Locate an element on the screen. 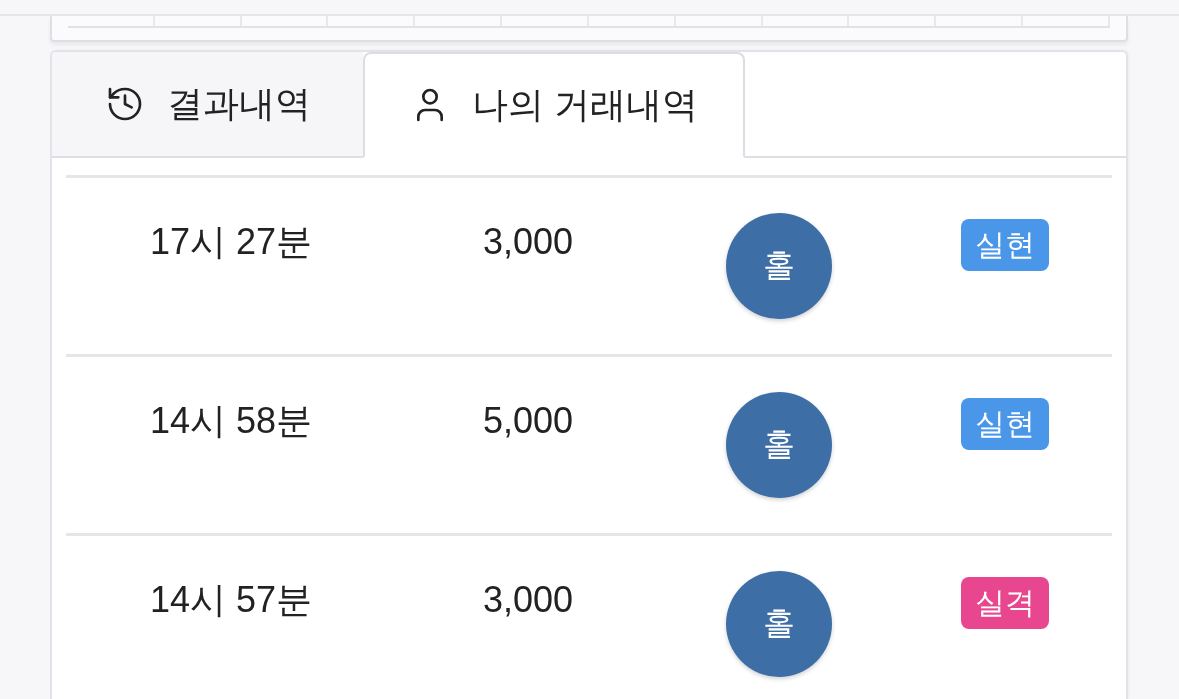 The image size is (1179, 699). trade-time: 17시 27분 is located at coordinates (231, 241).